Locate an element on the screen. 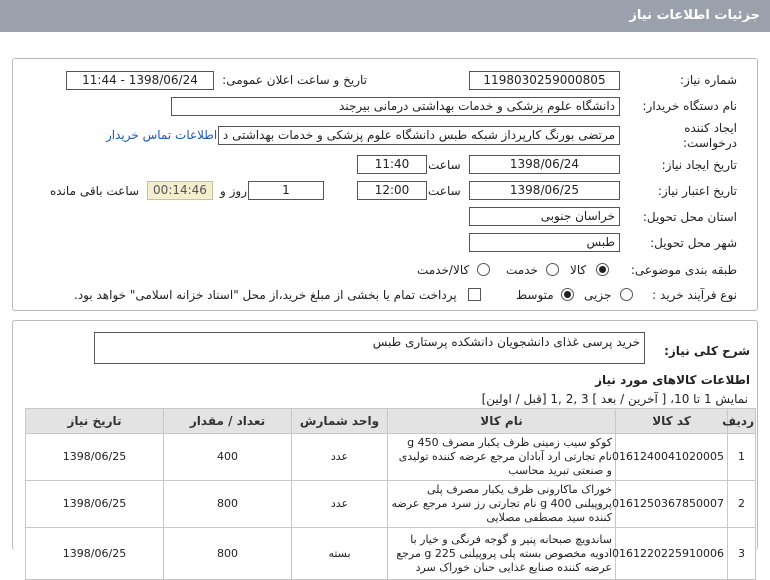 The width and height of the screenshot is (770, 580). valid-date-field: 1398/06/25 is located at coordinates (544, 190).